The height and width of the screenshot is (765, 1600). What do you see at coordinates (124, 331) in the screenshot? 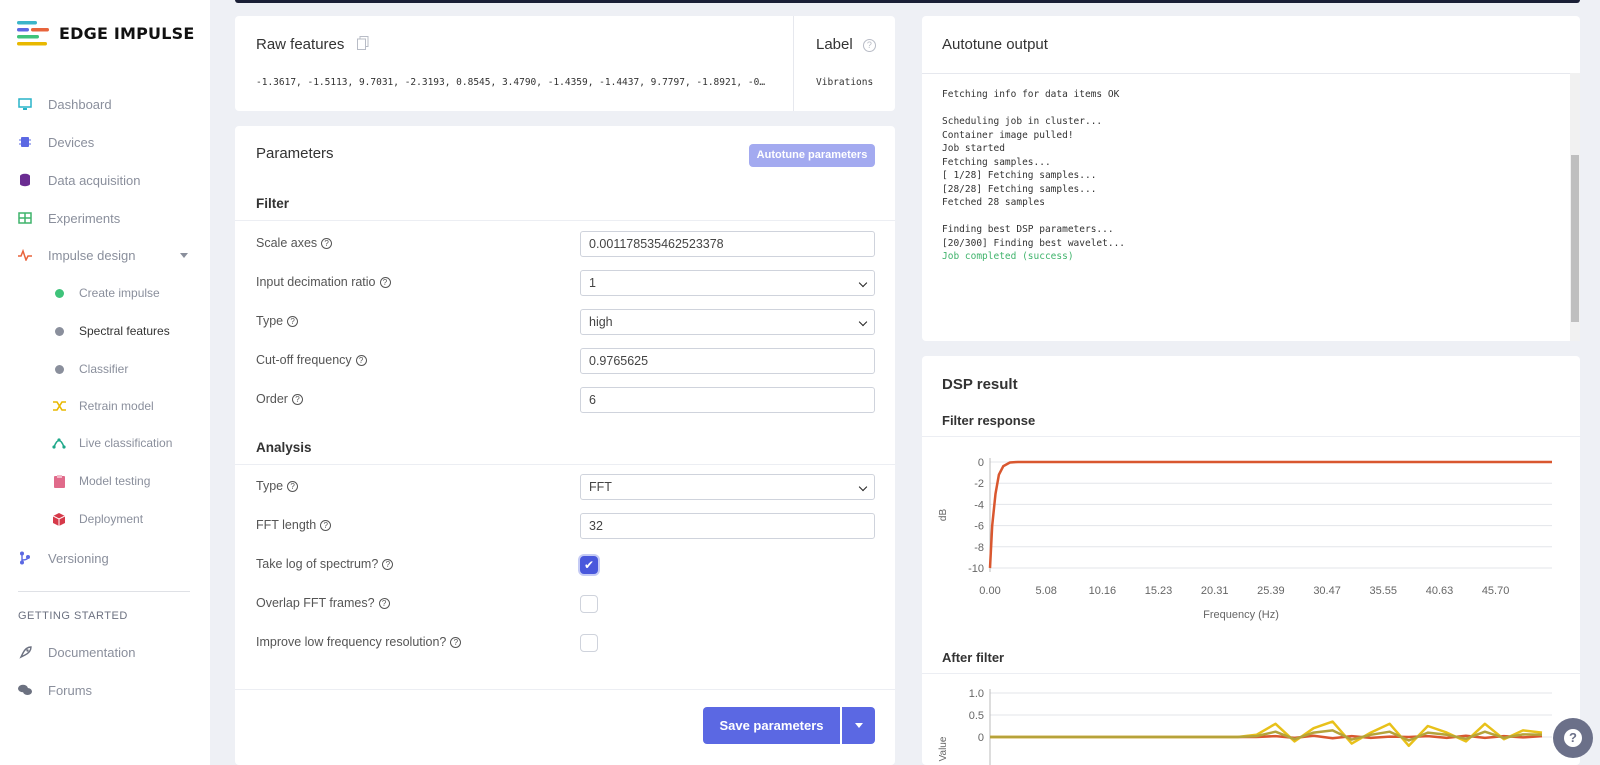
I see `sidebar-item-label: Spectral features` at bounding box center [124, 331].